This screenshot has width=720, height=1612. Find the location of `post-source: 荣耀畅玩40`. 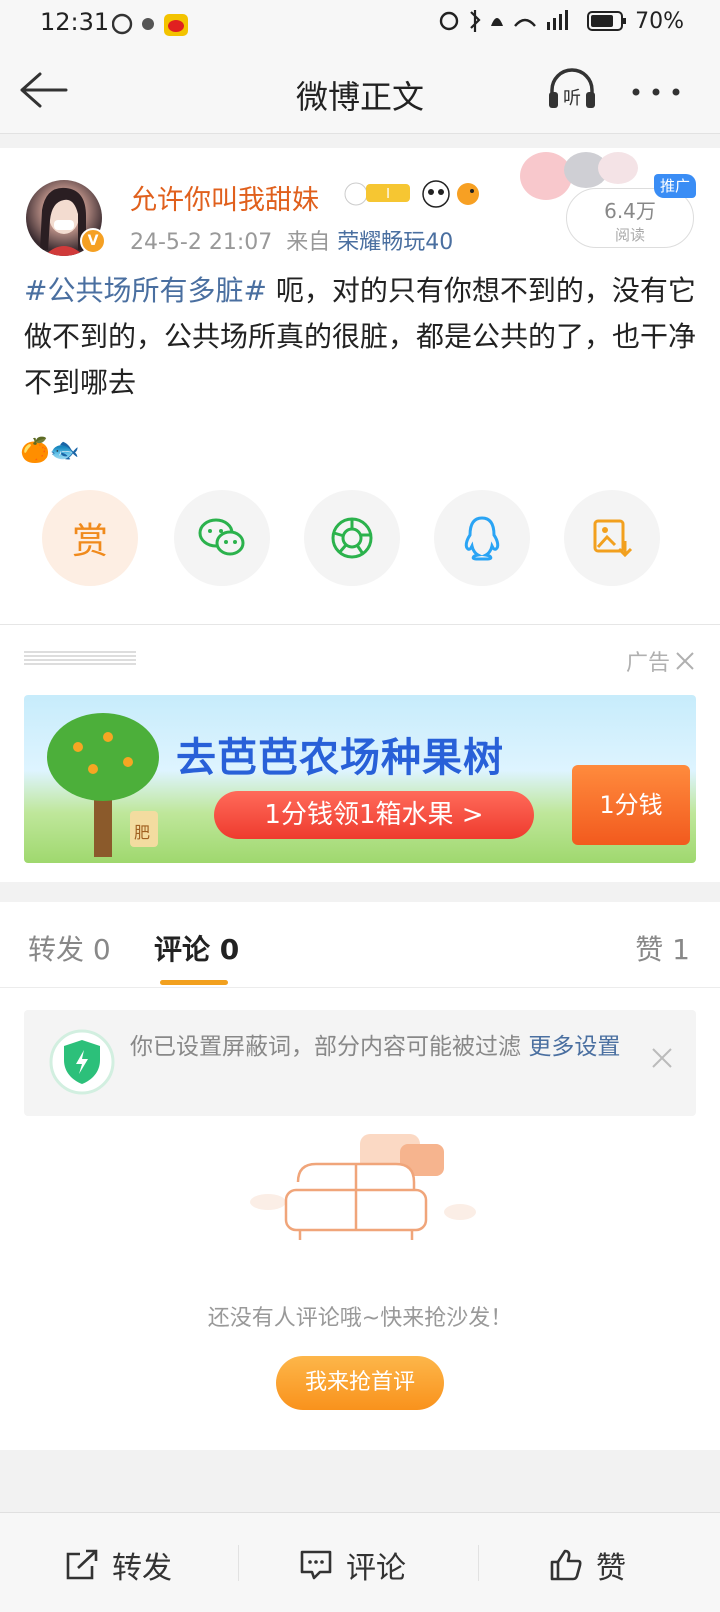

post-source: 荣耀畅玩40 is located at coordinates (395, 242).